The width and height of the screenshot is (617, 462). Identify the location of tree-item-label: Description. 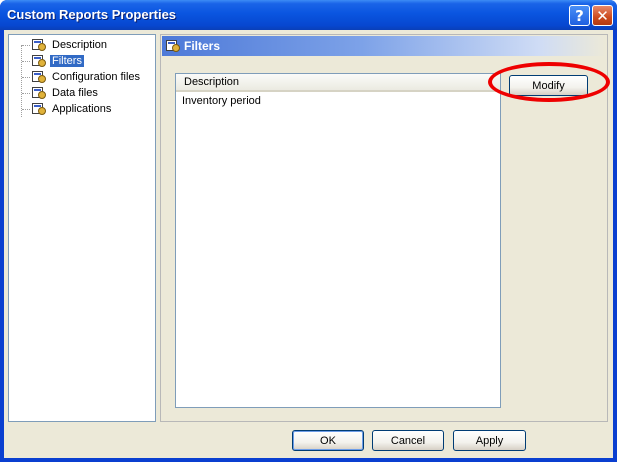
(80, 45).